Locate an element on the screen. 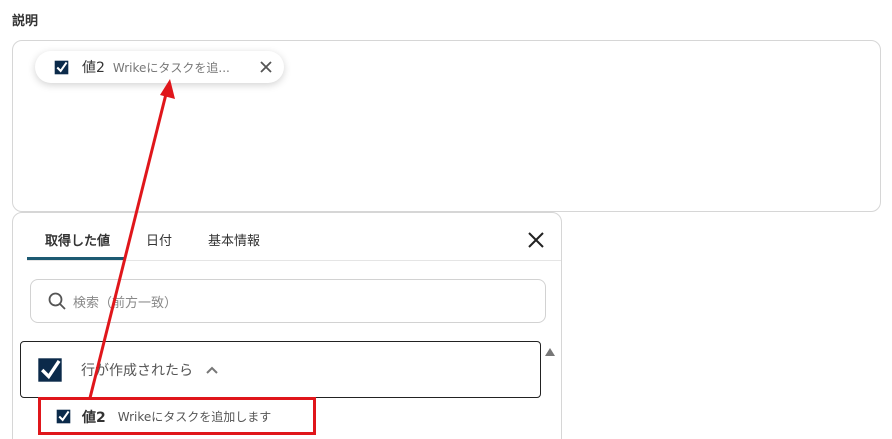  trigger-group-header: 行が作成されたら is located at coordinates (280, 369).